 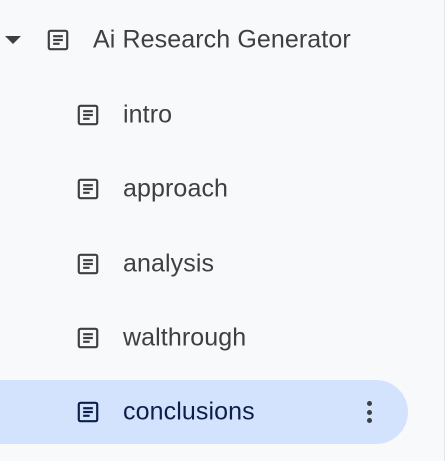 What do you see at coordinates (446, 230) in the screenshot?
I see `panel-edge` at bounding box center [446, 230].